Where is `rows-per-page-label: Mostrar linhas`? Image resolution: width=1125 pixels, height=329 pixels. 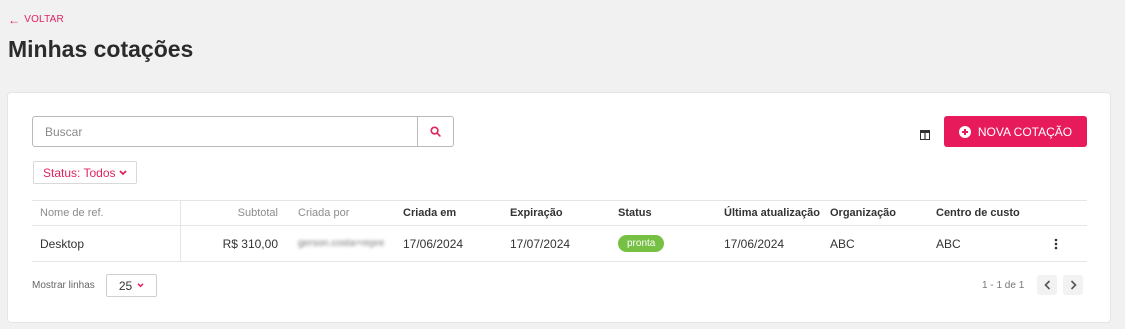
rows-per-page-label: Mostrar linhas is located at coordinates (63, 285).